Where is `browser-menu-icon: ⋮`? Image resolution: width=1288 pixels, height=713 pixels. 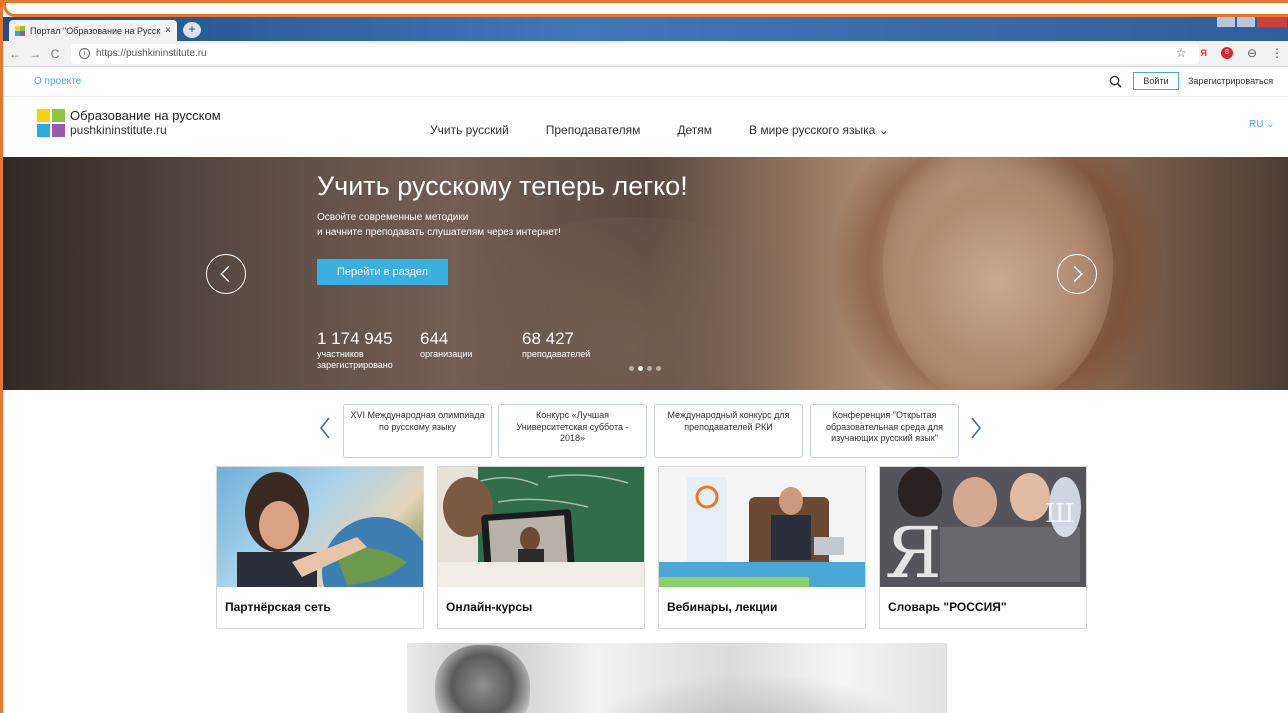
browser-menu-icon: ⋮ is located at coordinates (1277, 53).